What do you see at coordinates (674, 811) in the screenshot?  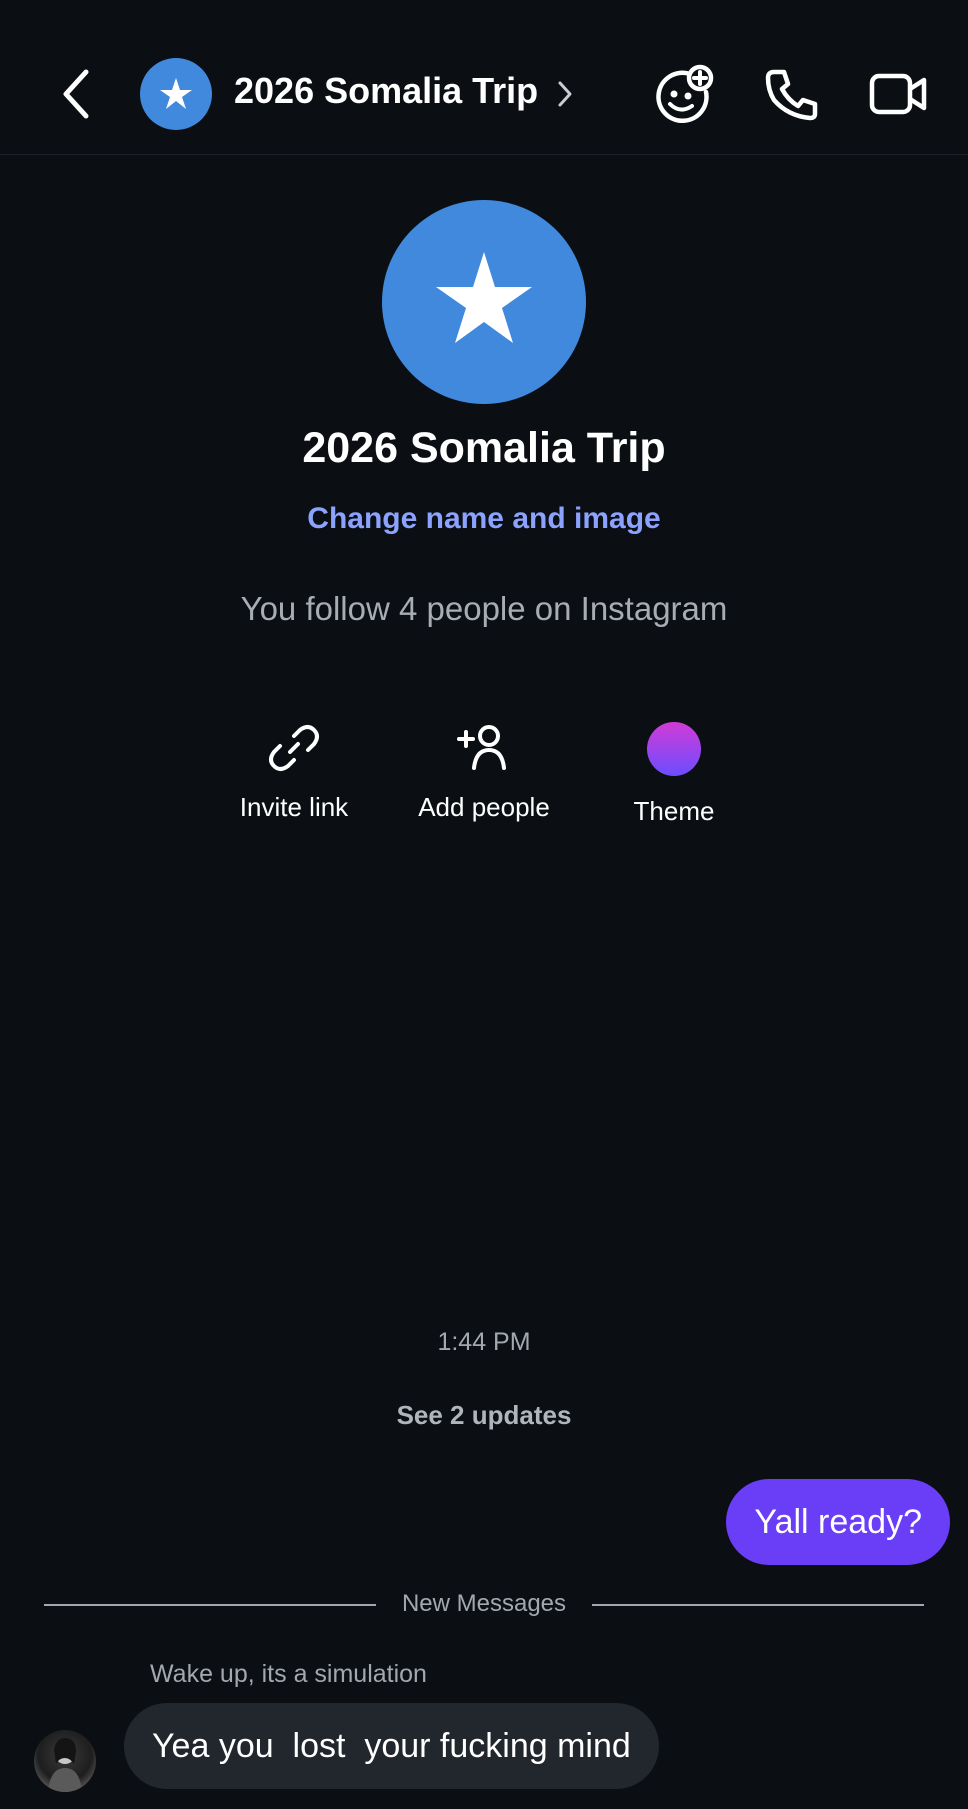 I see `theme-label: Theme` at bounding box center [674, 811].